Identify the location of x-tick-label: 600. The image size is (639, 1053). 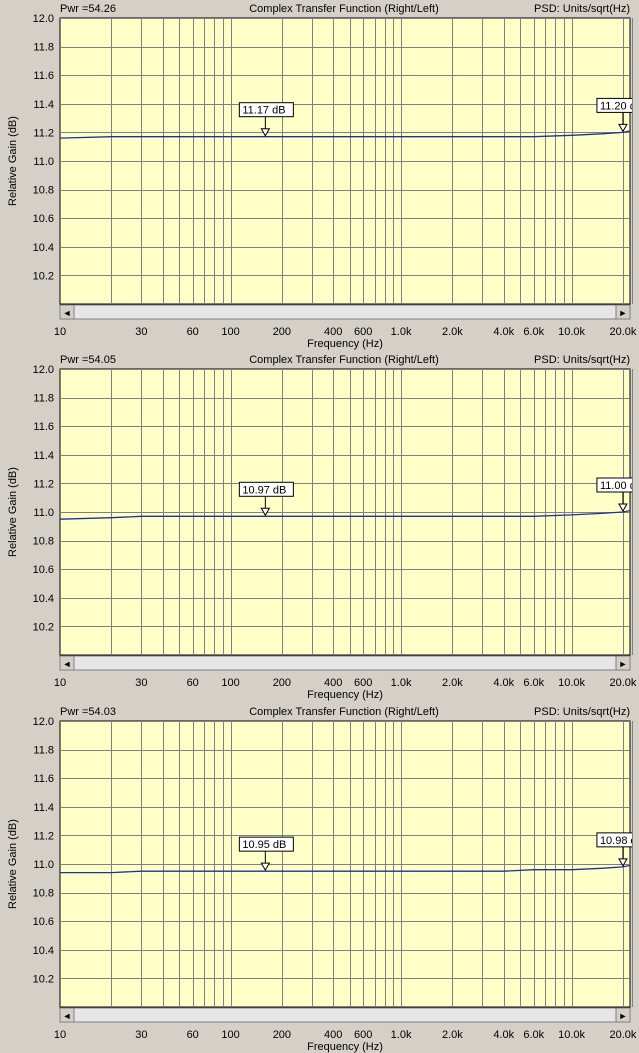
(363, 332).